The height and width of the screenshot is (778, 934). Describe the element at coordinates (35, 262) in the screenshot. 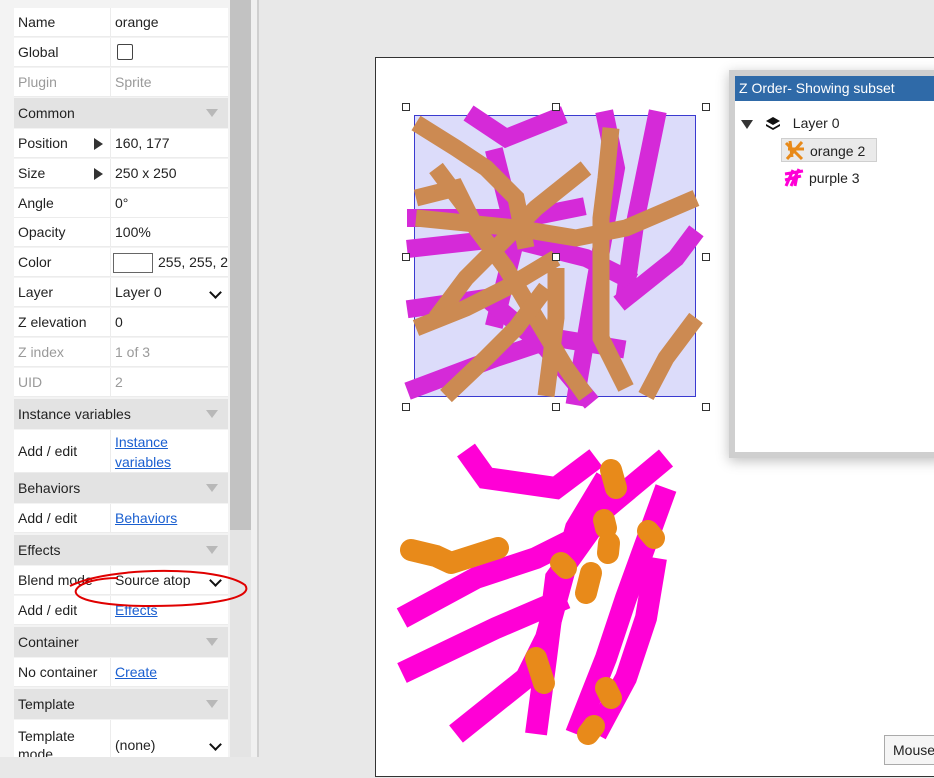

I see `prop-label: Color` at that location.